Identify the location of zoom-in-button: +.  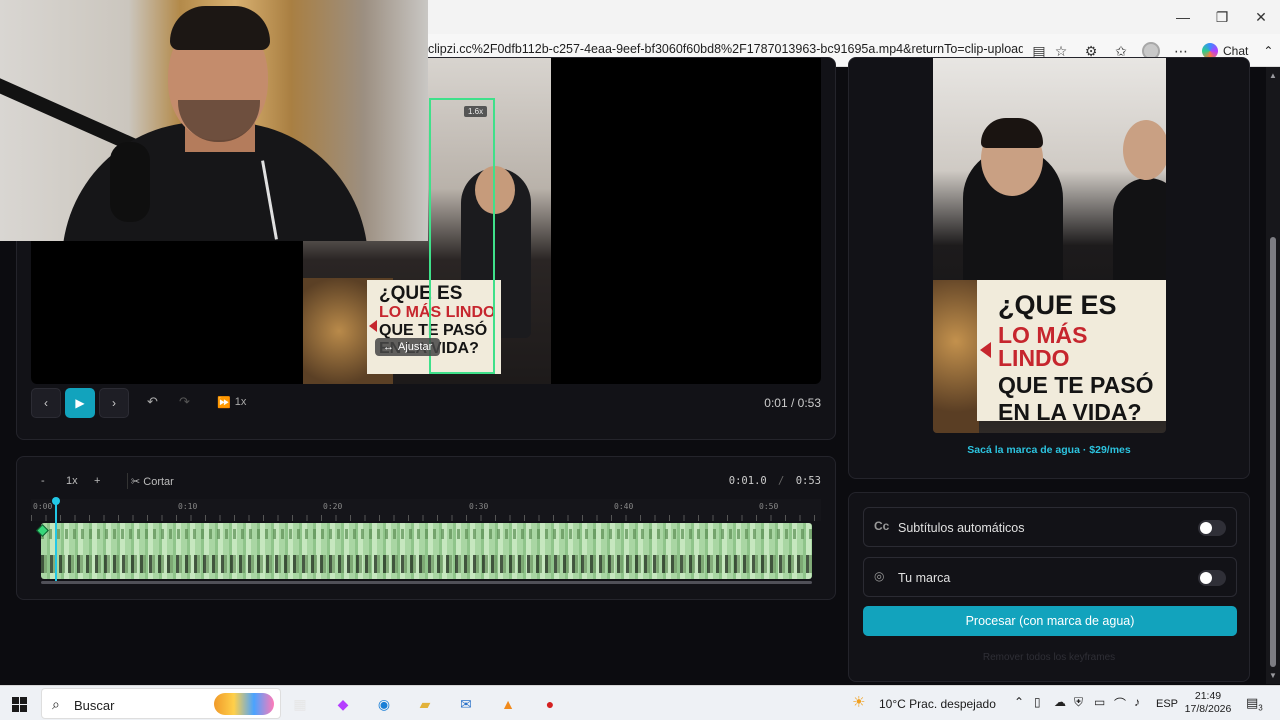
(97, 481).